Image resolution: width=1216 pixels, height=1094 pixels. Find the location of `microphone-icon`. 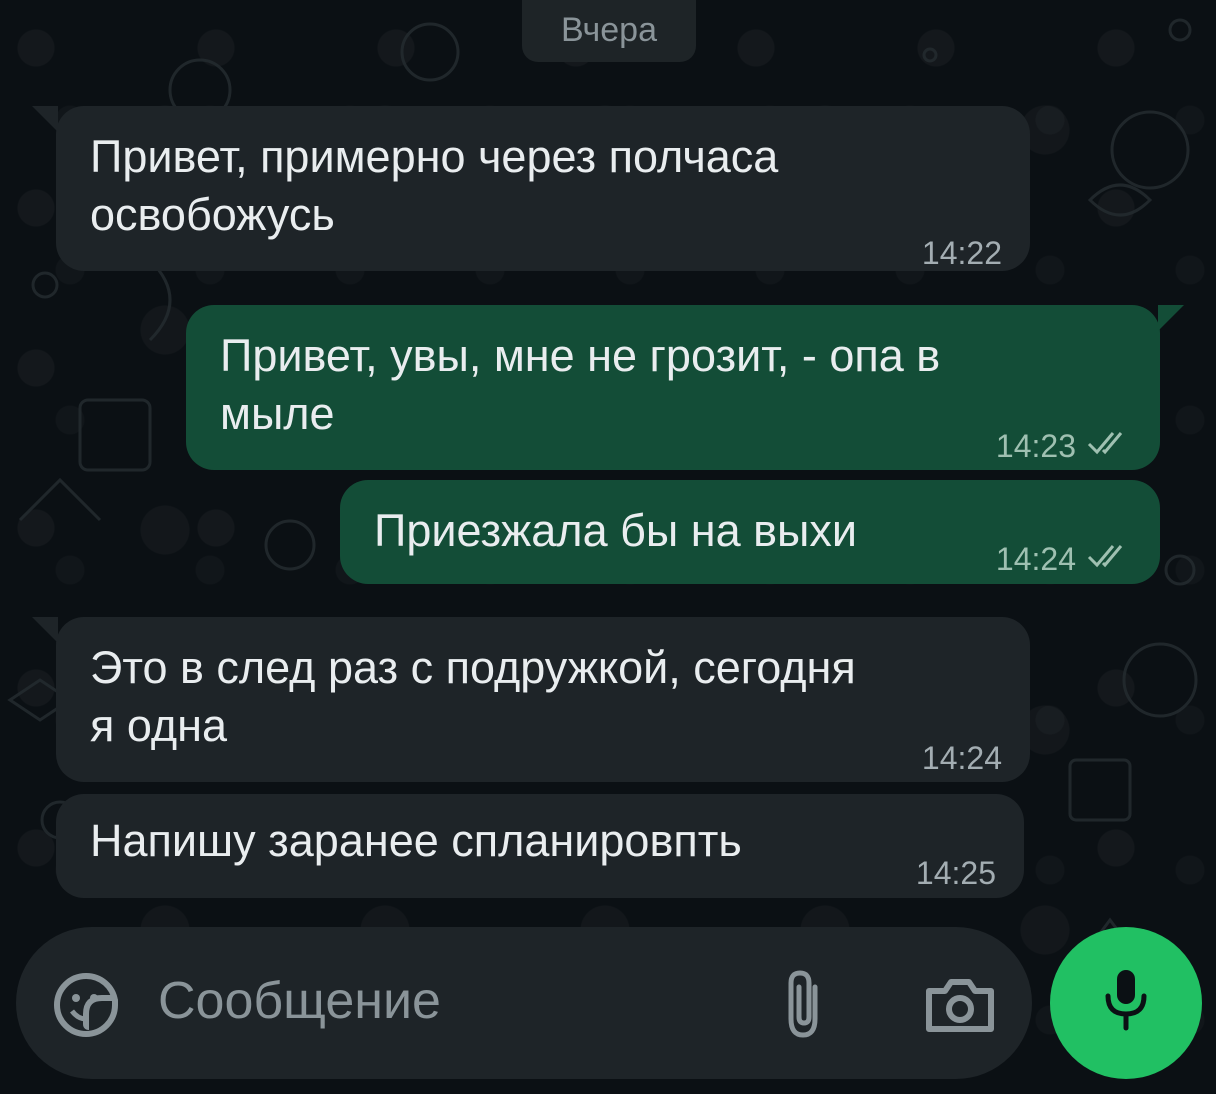

microphone-icon is located at coordinates (1126, 1003).